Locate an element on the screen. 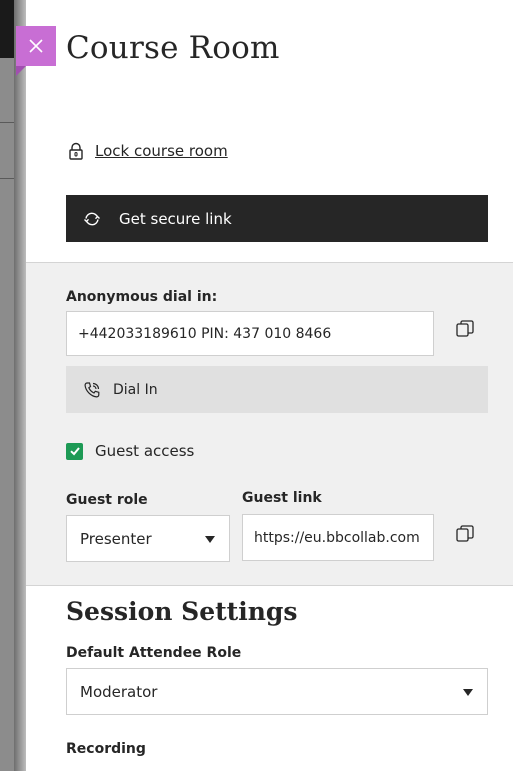 This screenshot has width=513, height=771. get-secure-link-button: Get secure link is located at coordinates (277, 218).